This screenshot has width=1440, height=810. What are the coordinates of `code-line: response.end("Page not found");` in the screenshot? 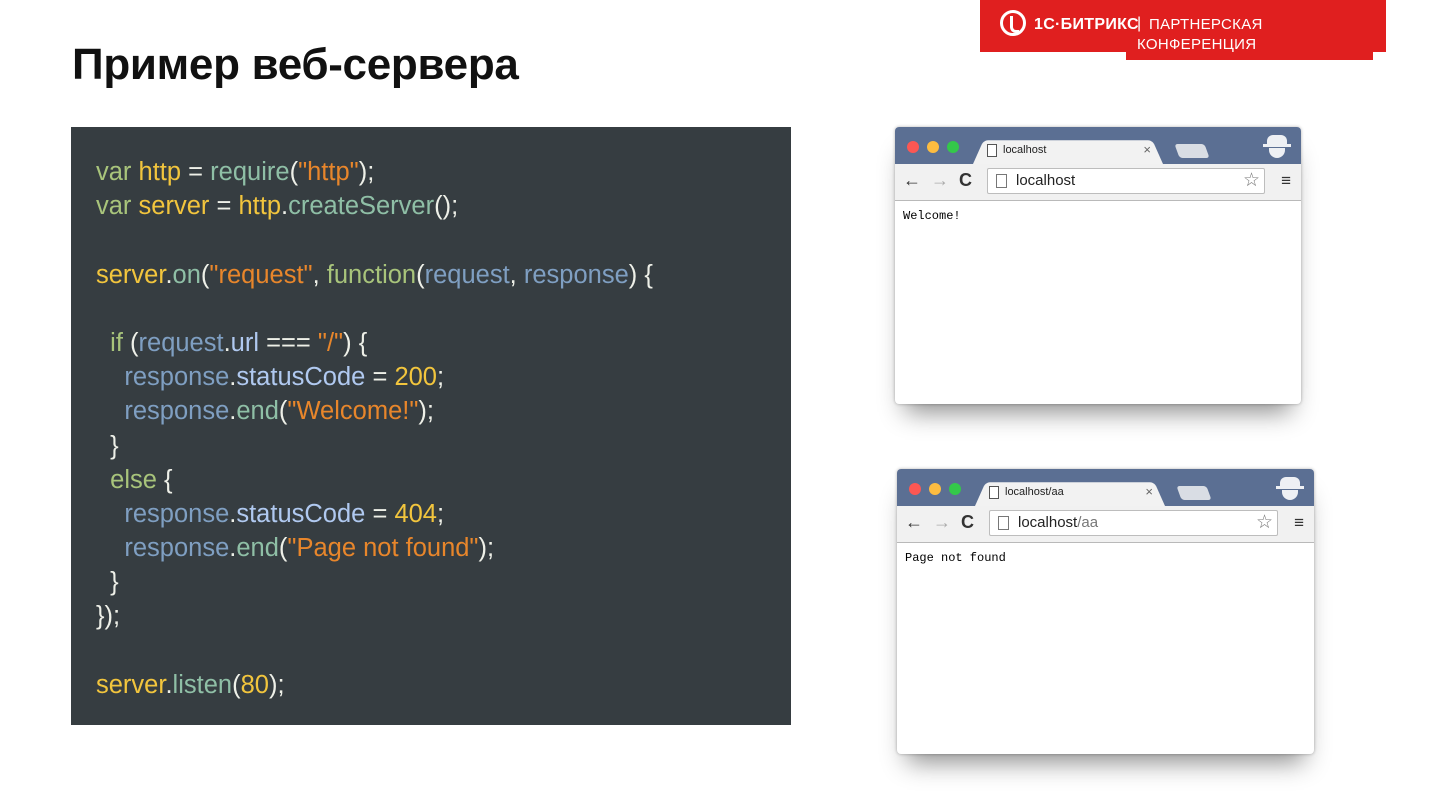 It's located at (309, 548).